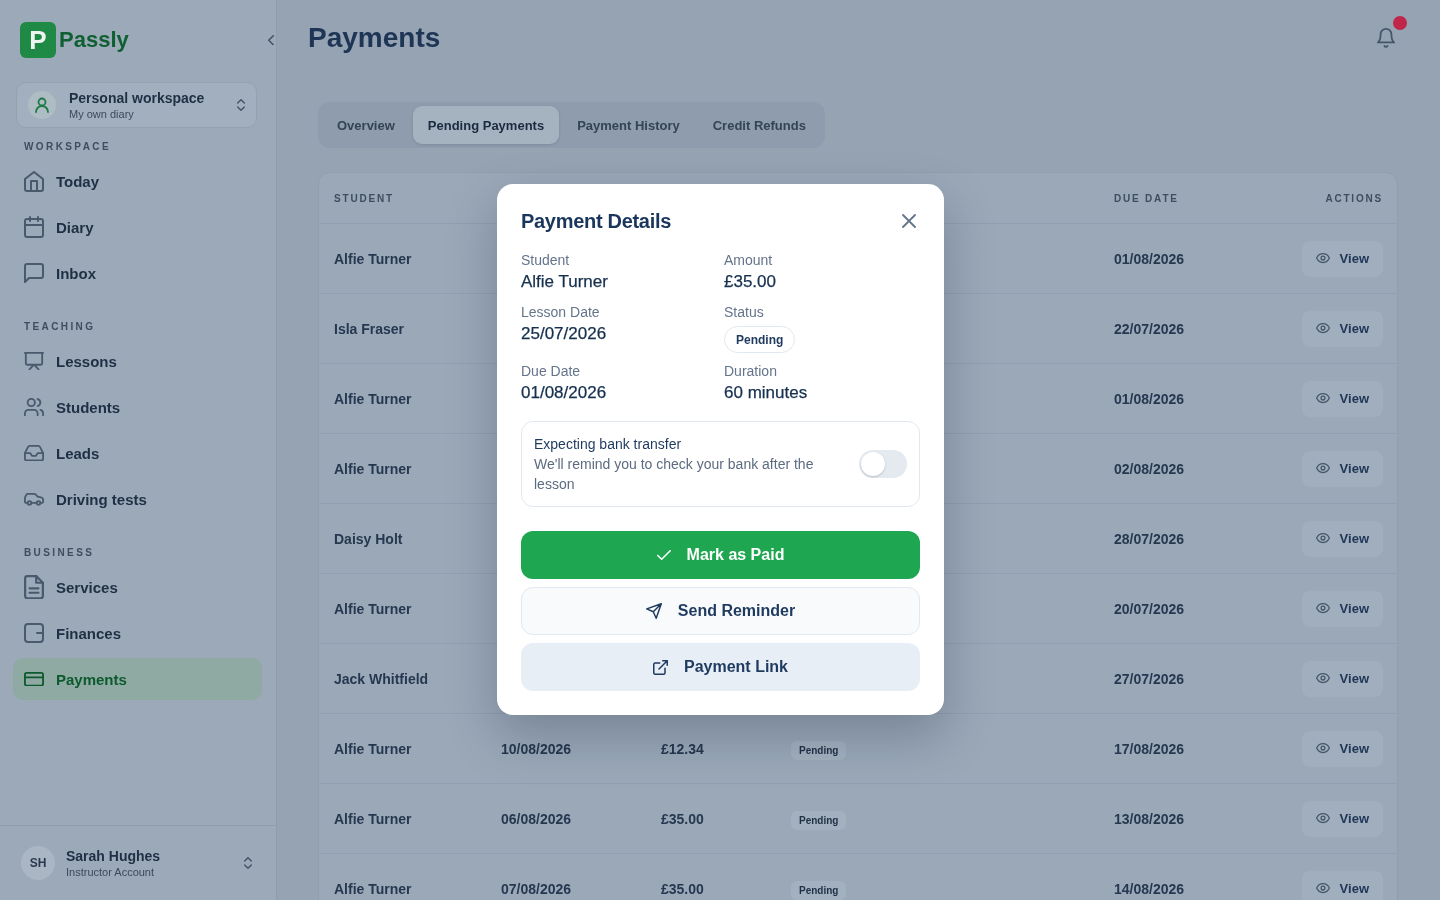  Describe the element at coordinates (137, 181) in the screenshot. I see `nav-item: Today` at that location.